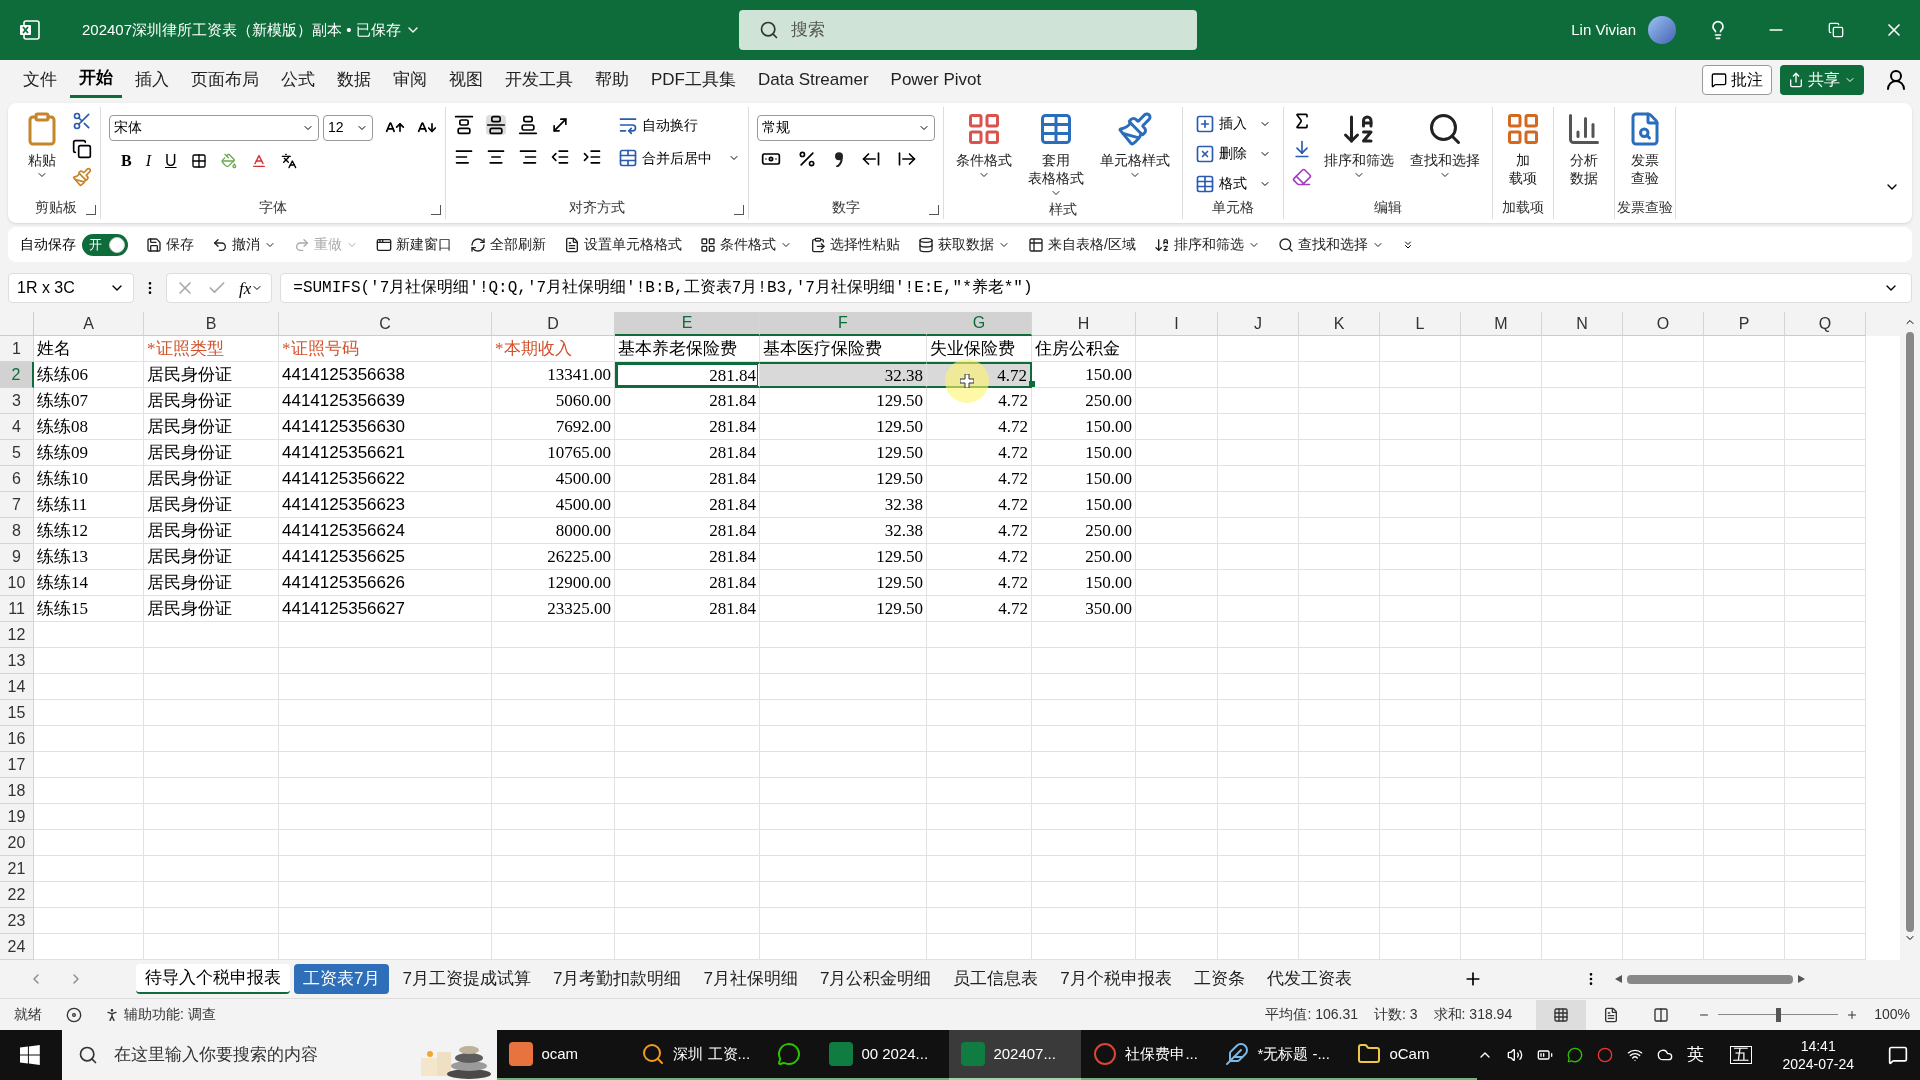  Describe the element at coordinates (464, 124) in the screenshot. I see `top-align-icon` at that location.